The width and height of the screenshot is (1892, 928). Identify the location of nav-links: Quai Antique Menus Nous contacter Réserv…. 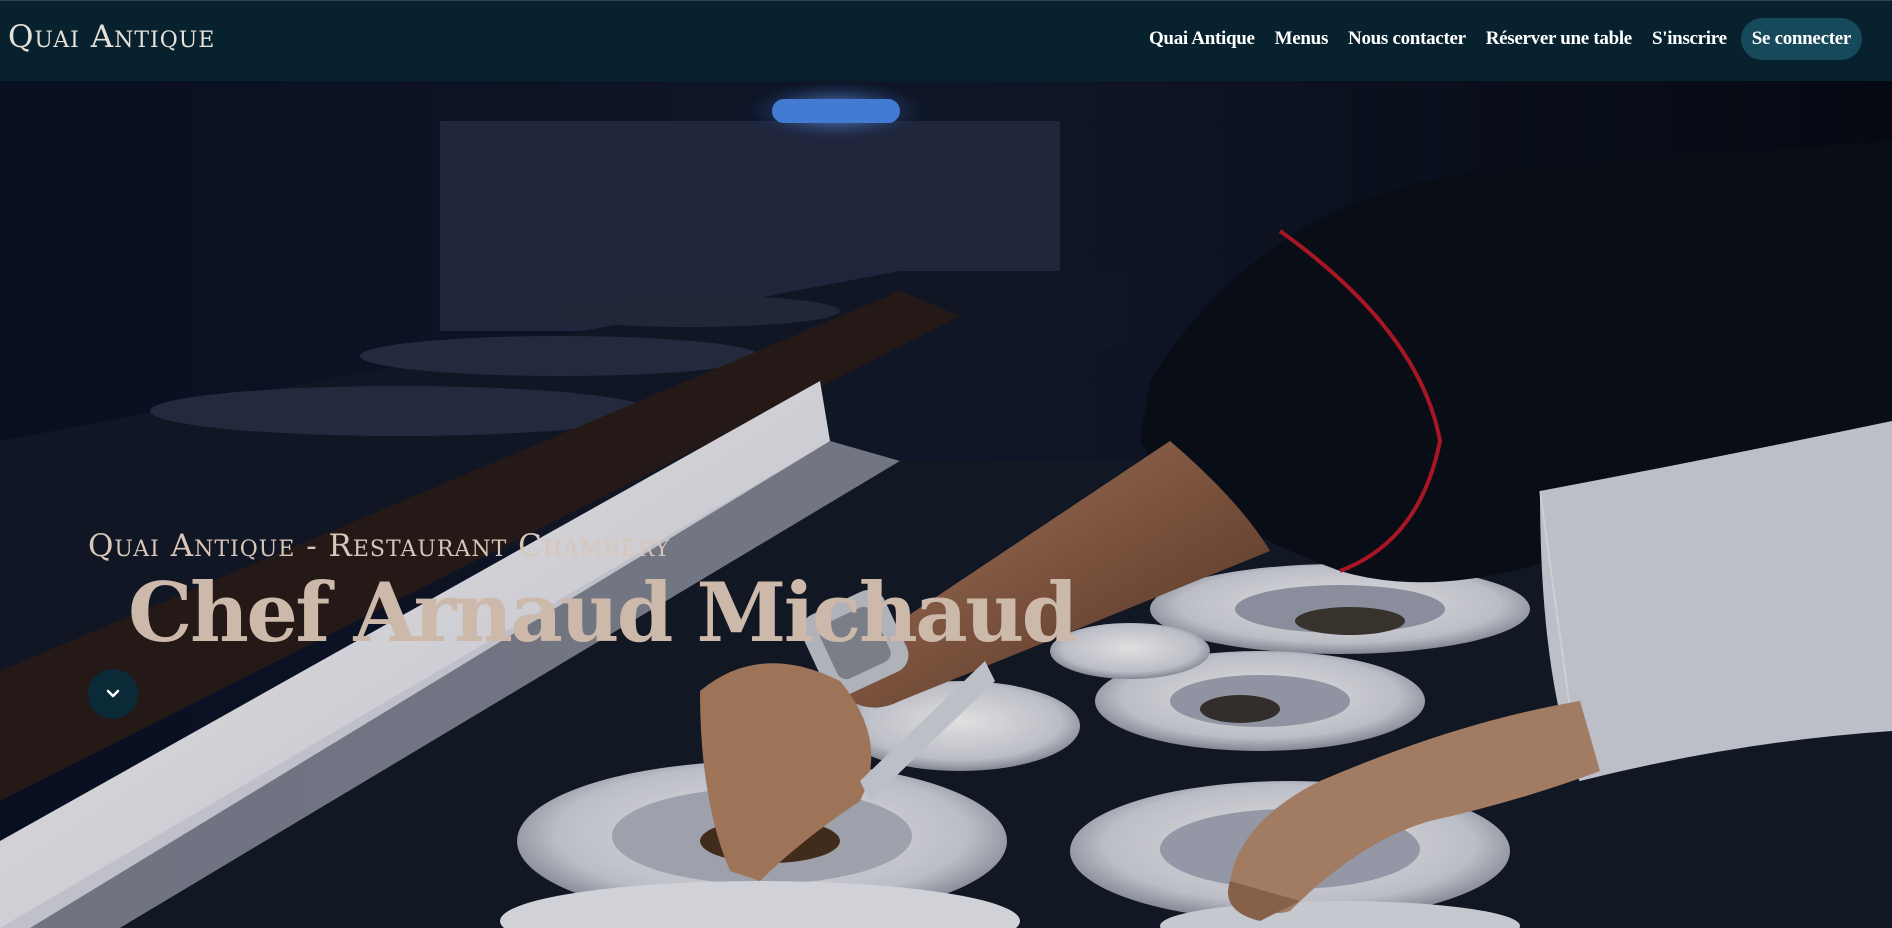
(1500, 39).